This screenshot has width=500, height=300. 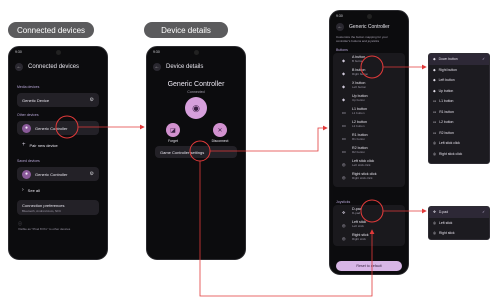 I want to click on media-device-item: Genetic Device ⚙, so click(x=58, y=100).